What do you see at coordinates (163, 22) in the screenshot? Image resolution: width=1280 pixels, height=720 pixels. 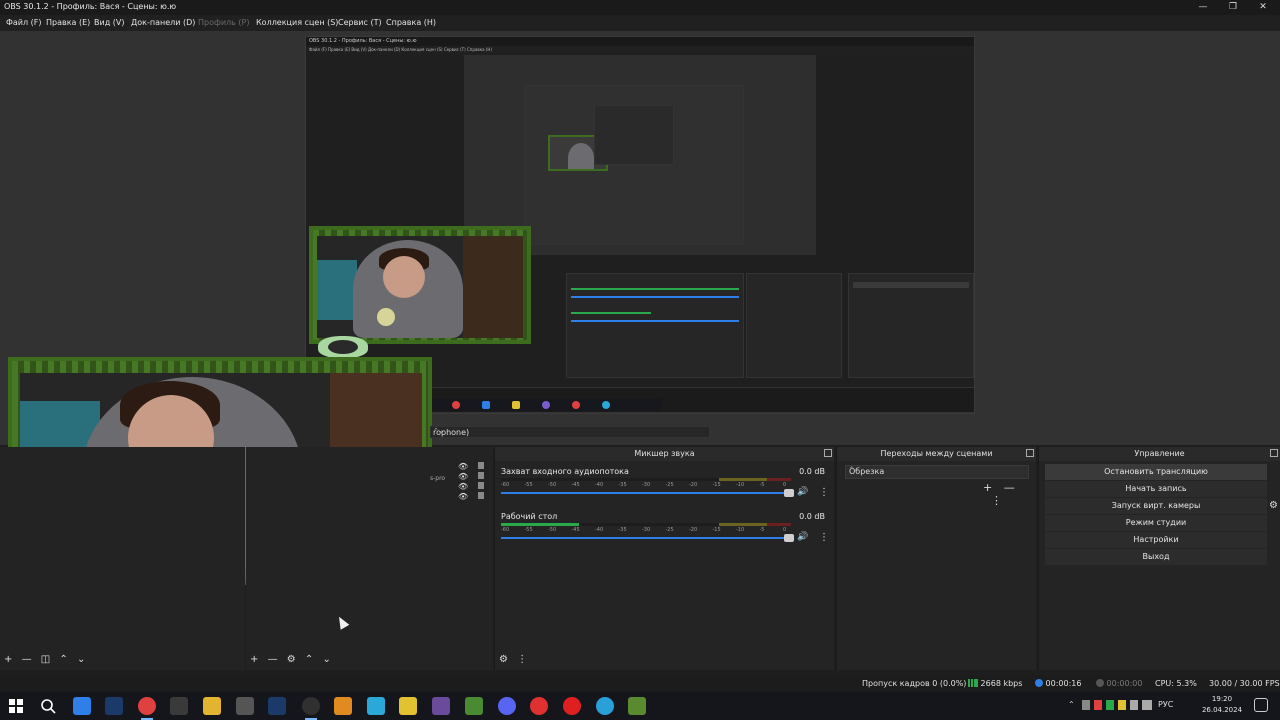 I see `menu-docks: Док-панели (D)` at bounding box center [163, 22].